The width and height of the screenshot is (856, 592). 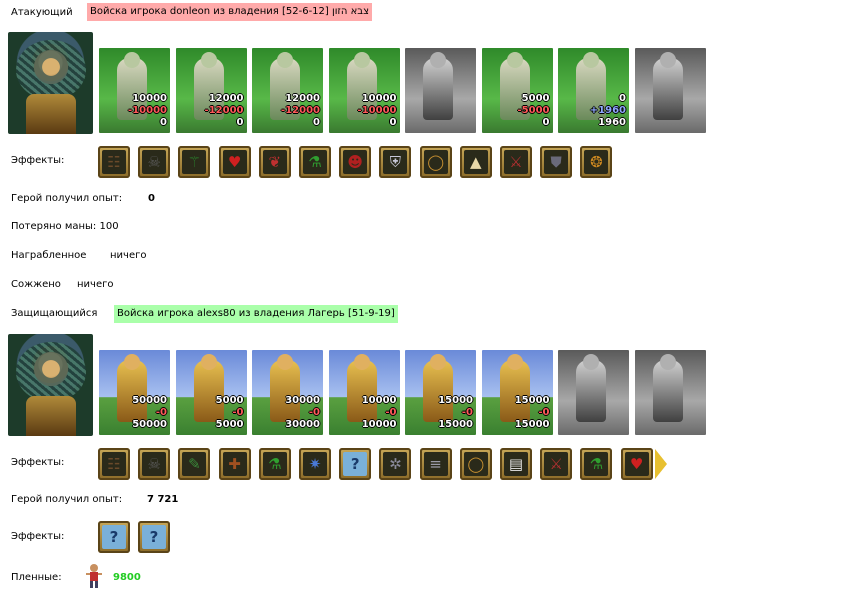 I want to click on skull-icon: ☠, so click(x=154, y=162).